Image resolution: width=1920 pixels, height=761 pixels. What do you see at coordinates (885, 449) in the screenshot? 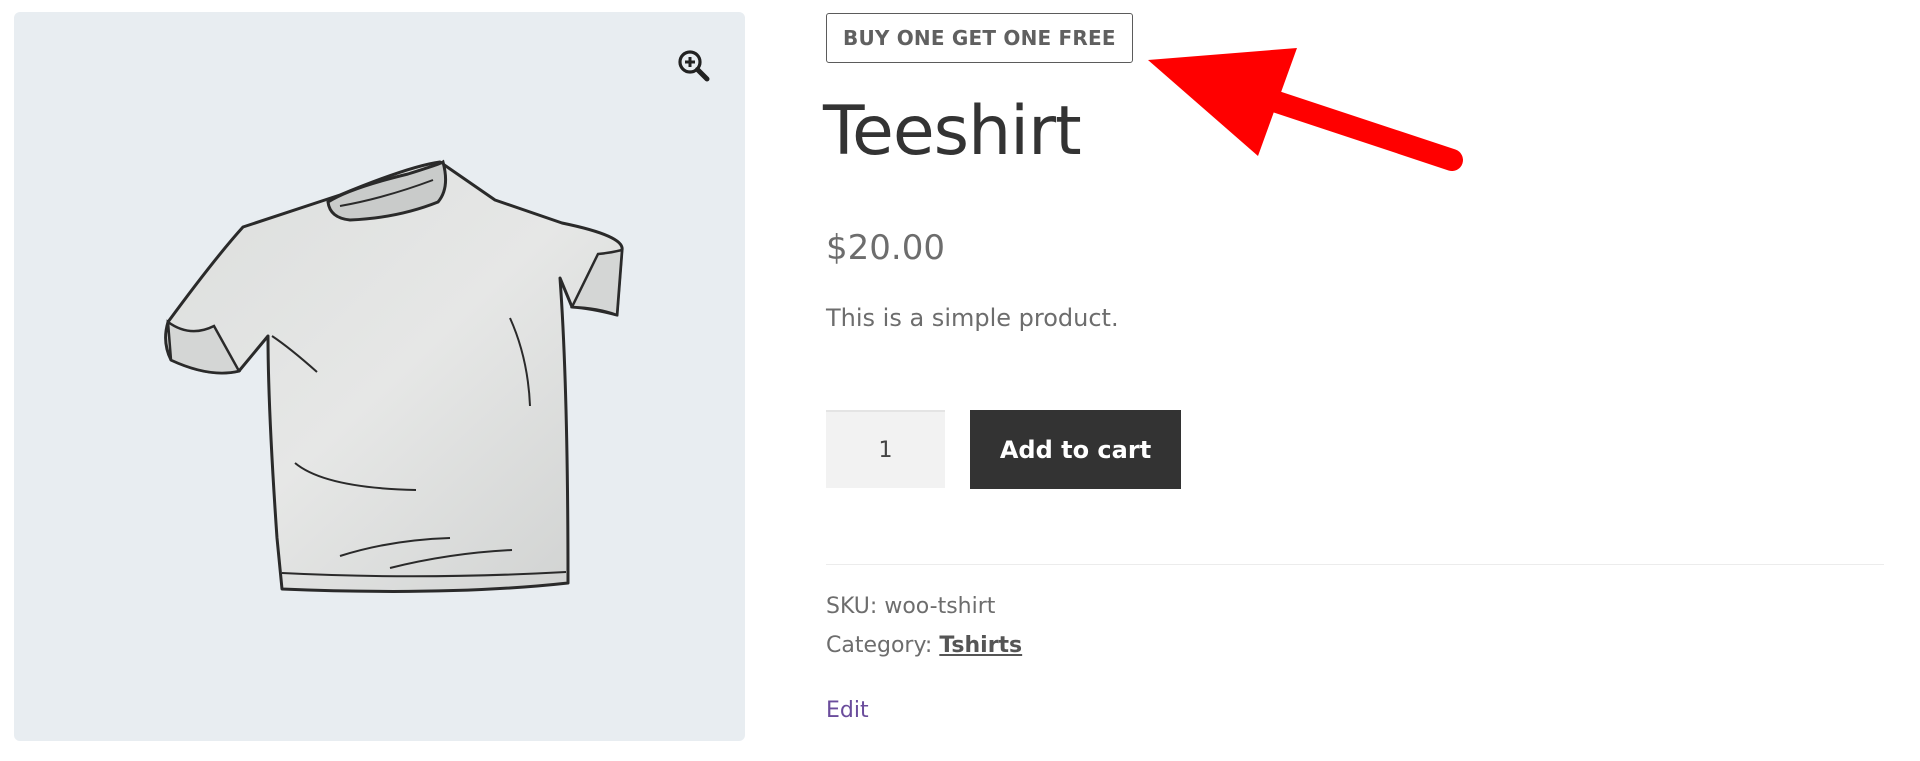
I see `quantity-input` at bounding box center [885, 449].